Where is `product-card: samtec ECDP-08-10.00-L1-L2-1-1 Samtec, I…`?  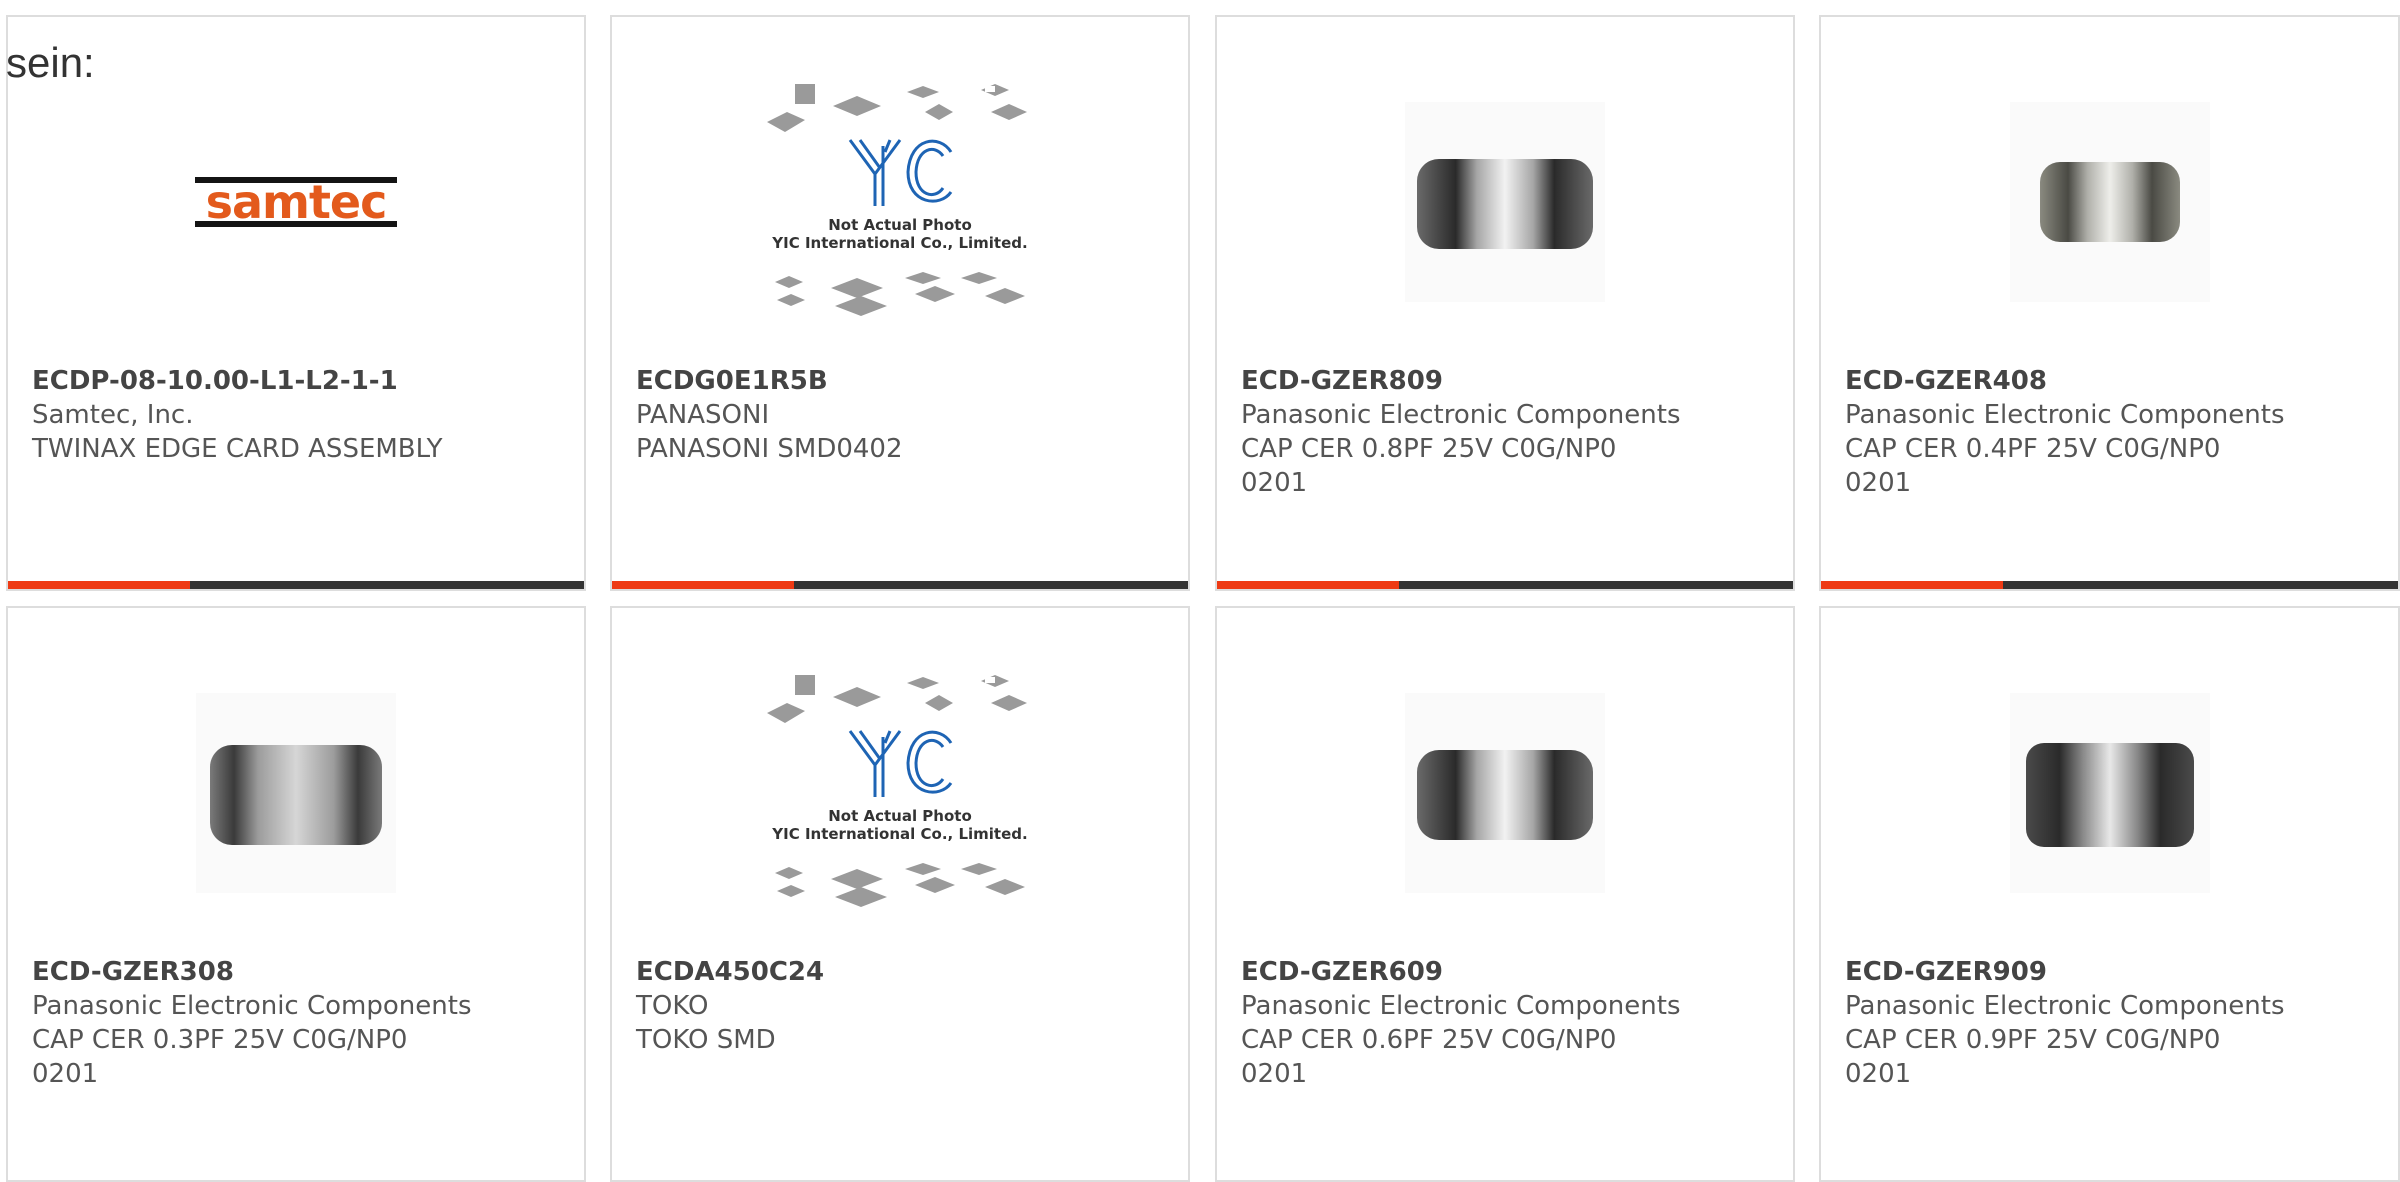
product-card: samtec ECDP-08-10.00-L1-L2-1-1 Samtec, I… is located at coordinates (296, 303).